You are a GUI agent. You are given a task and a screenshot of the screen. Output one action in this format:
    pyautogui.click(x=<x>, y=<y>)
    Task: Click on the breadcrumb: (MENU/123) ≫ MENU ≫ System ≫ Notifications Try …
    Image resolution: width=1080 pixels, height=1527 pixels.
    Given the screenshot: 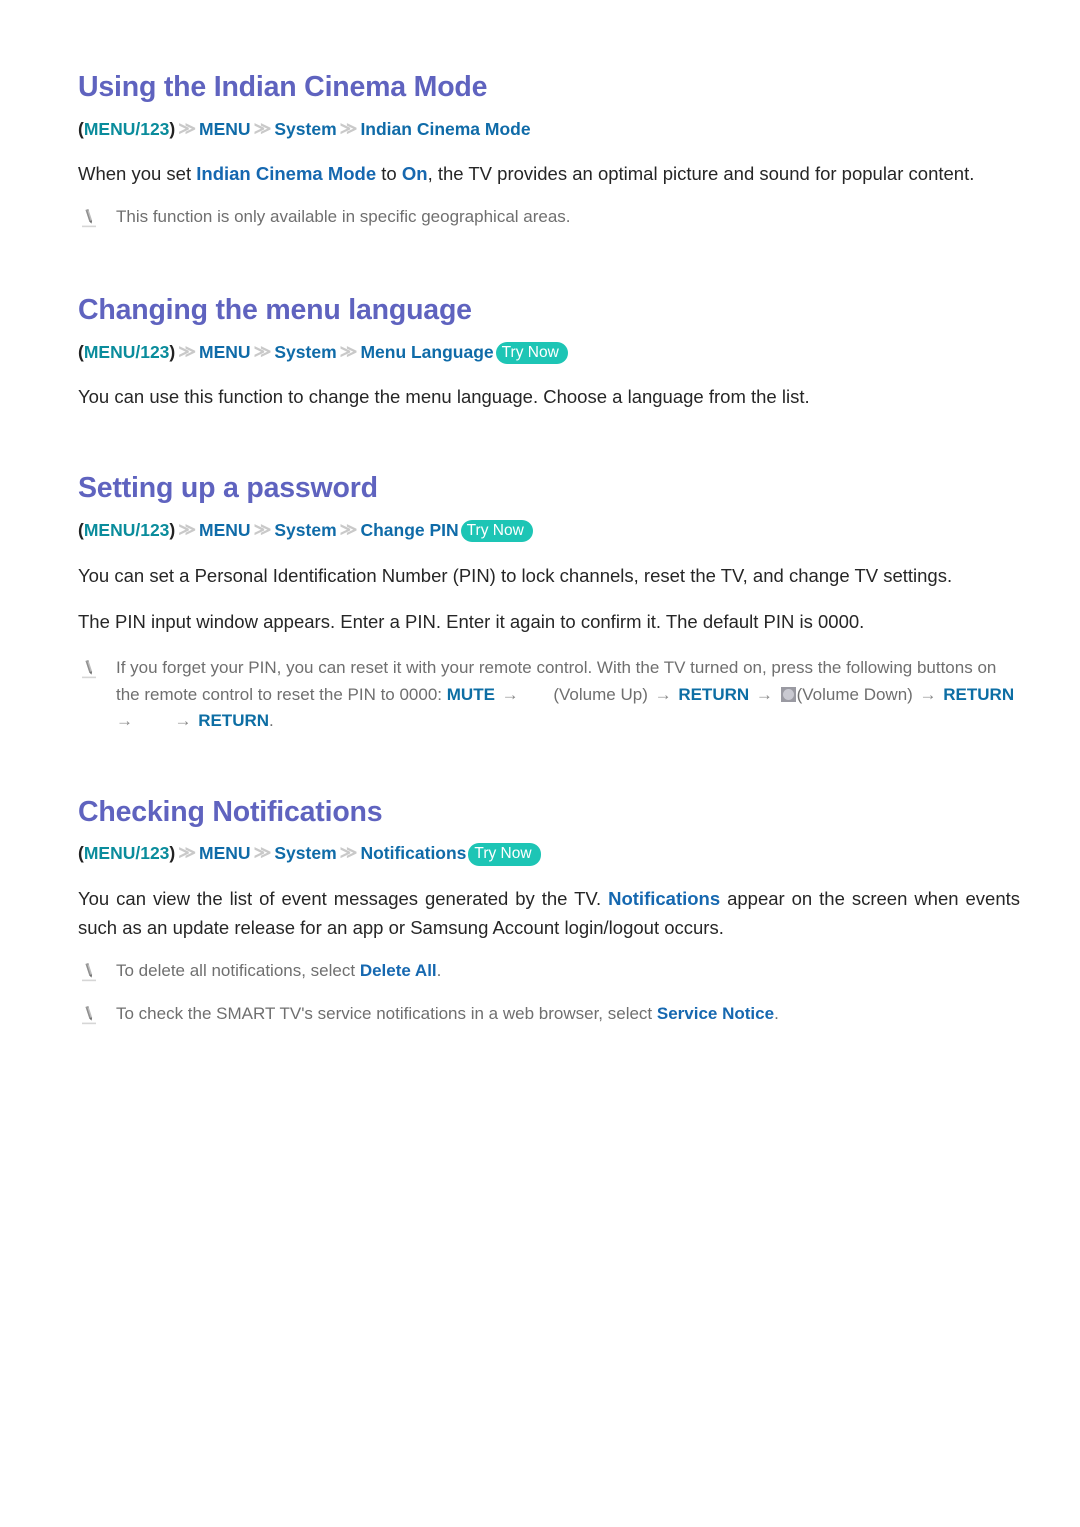 What is the action you would take?
    pyautogui.click(x=549, y=854)
    